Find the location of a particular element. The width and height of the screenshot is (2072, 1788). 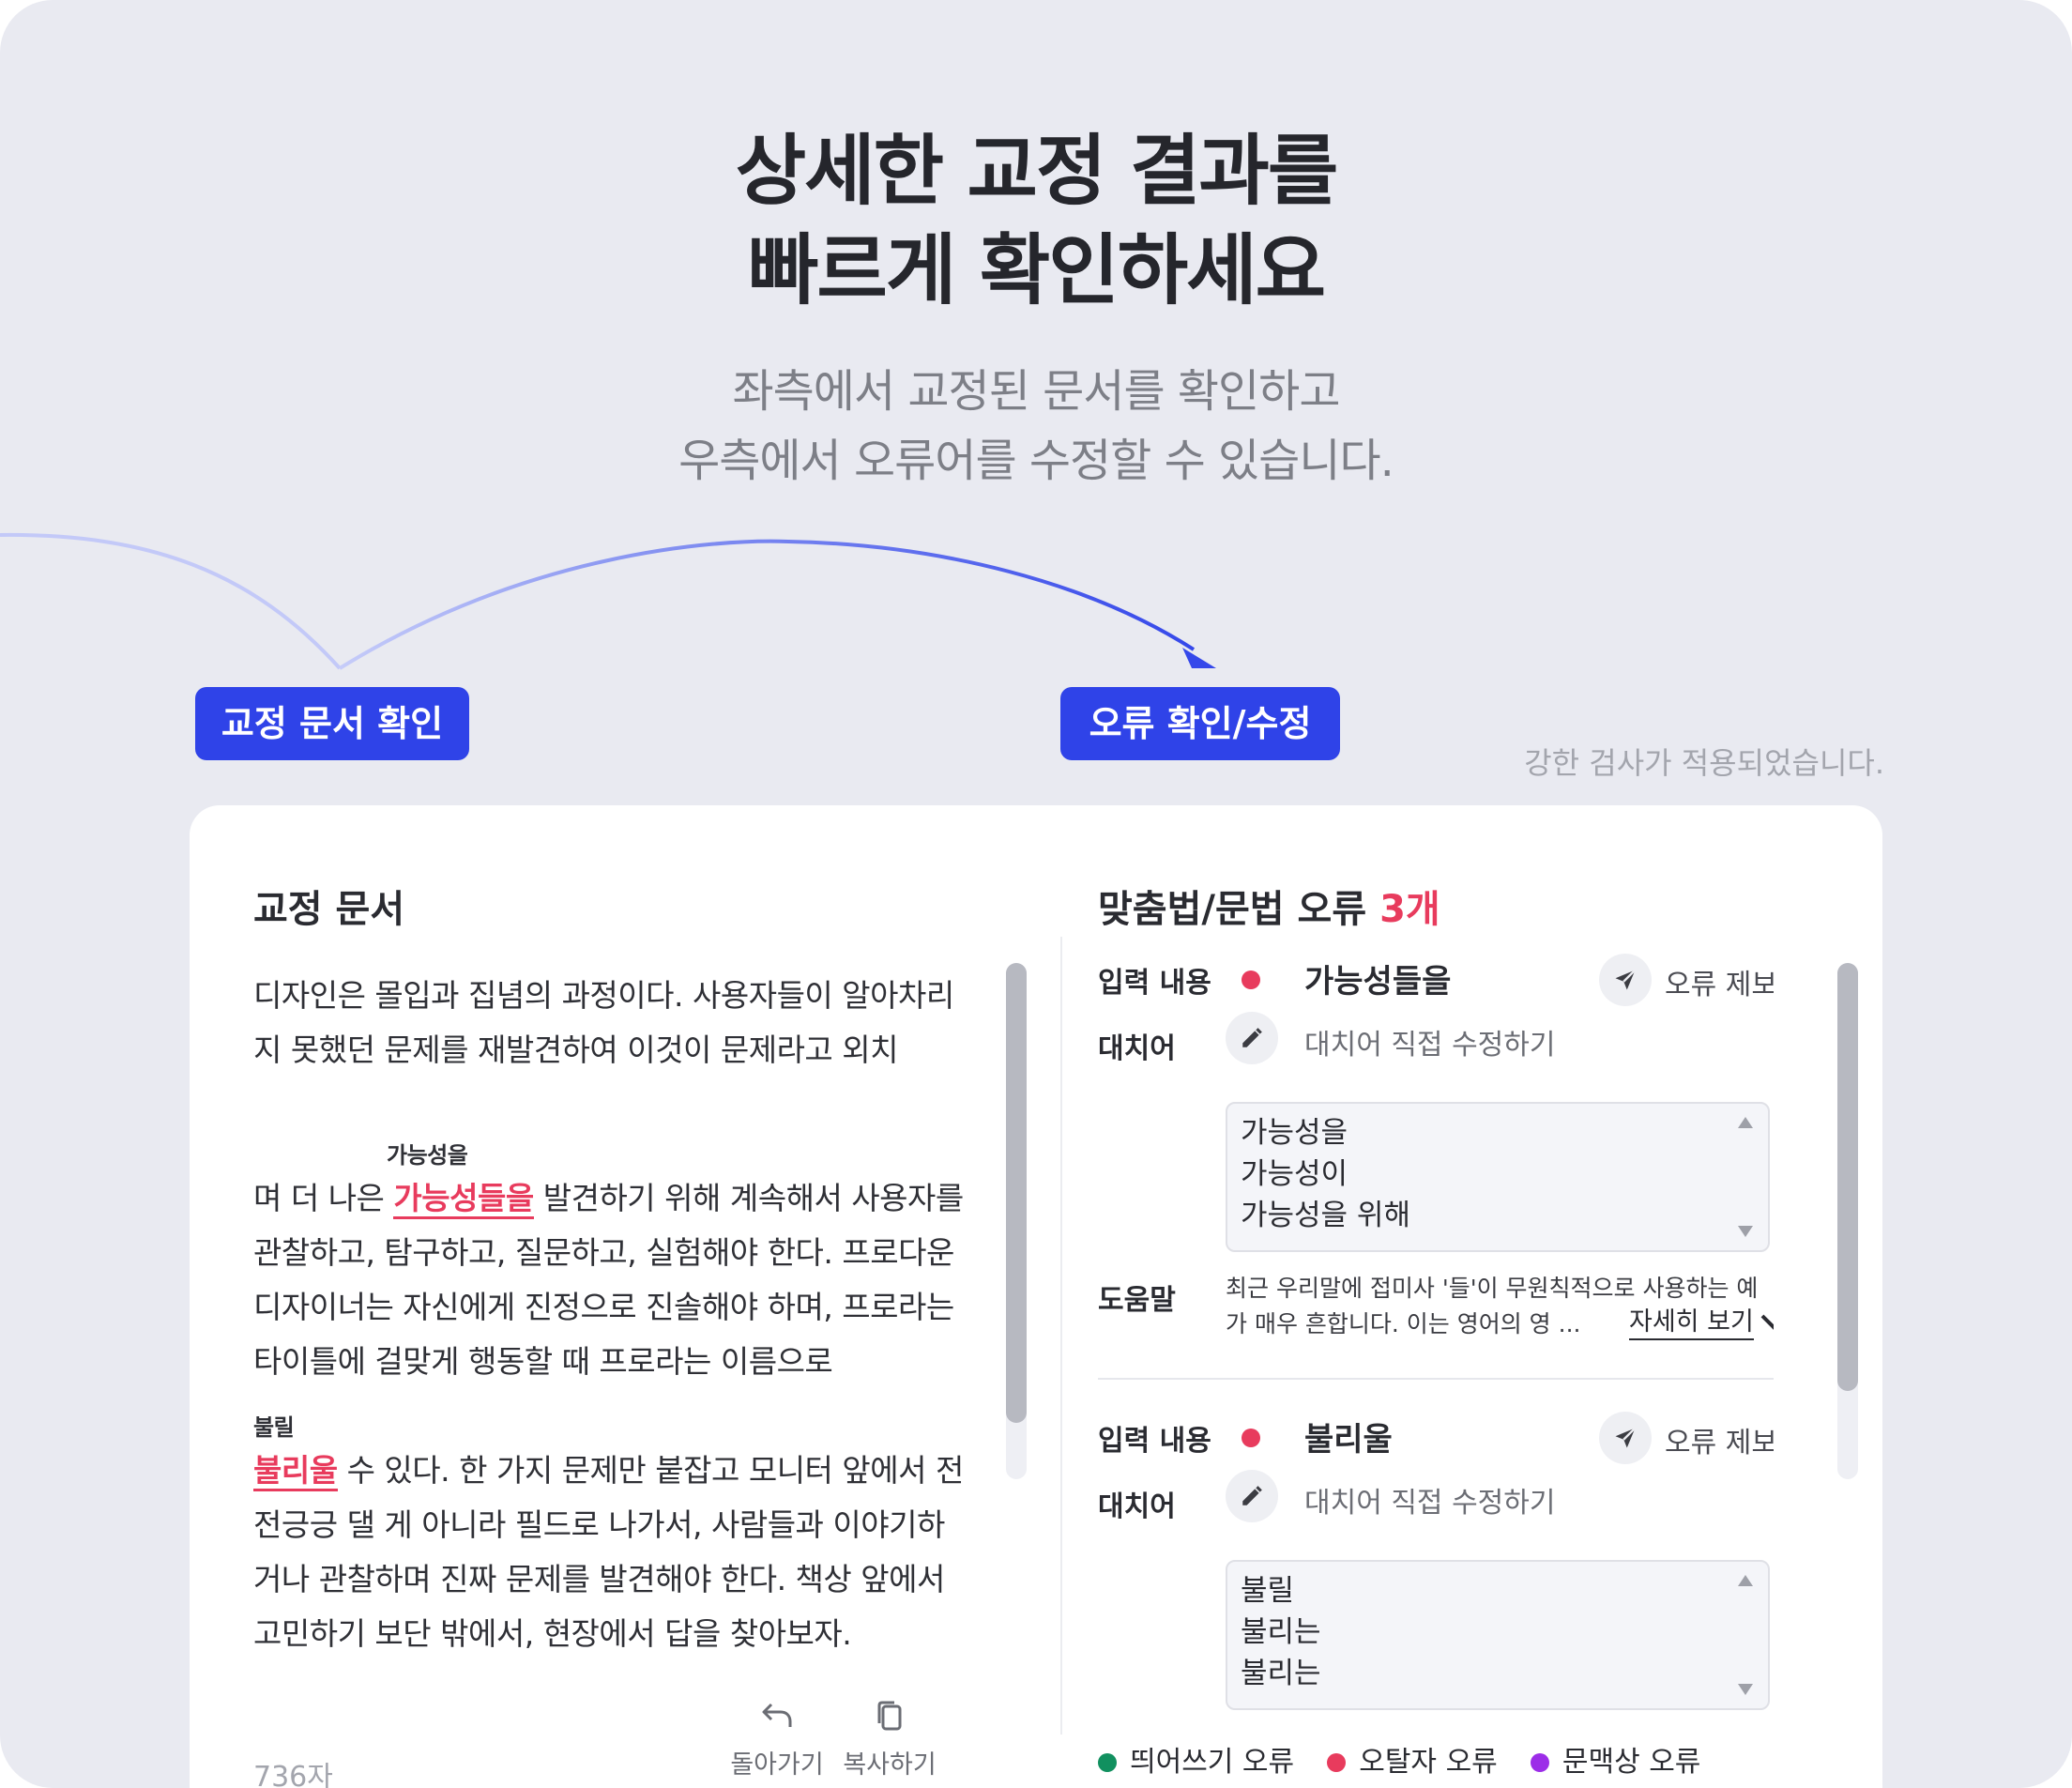

replacement-option: 불릴 is located at coordinates (1267, 1591).